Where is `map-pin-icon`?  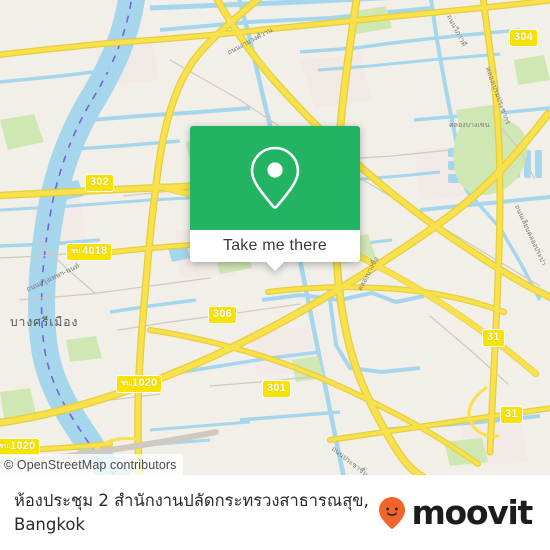
map-pin-icon is located at coordinates (275, 177).